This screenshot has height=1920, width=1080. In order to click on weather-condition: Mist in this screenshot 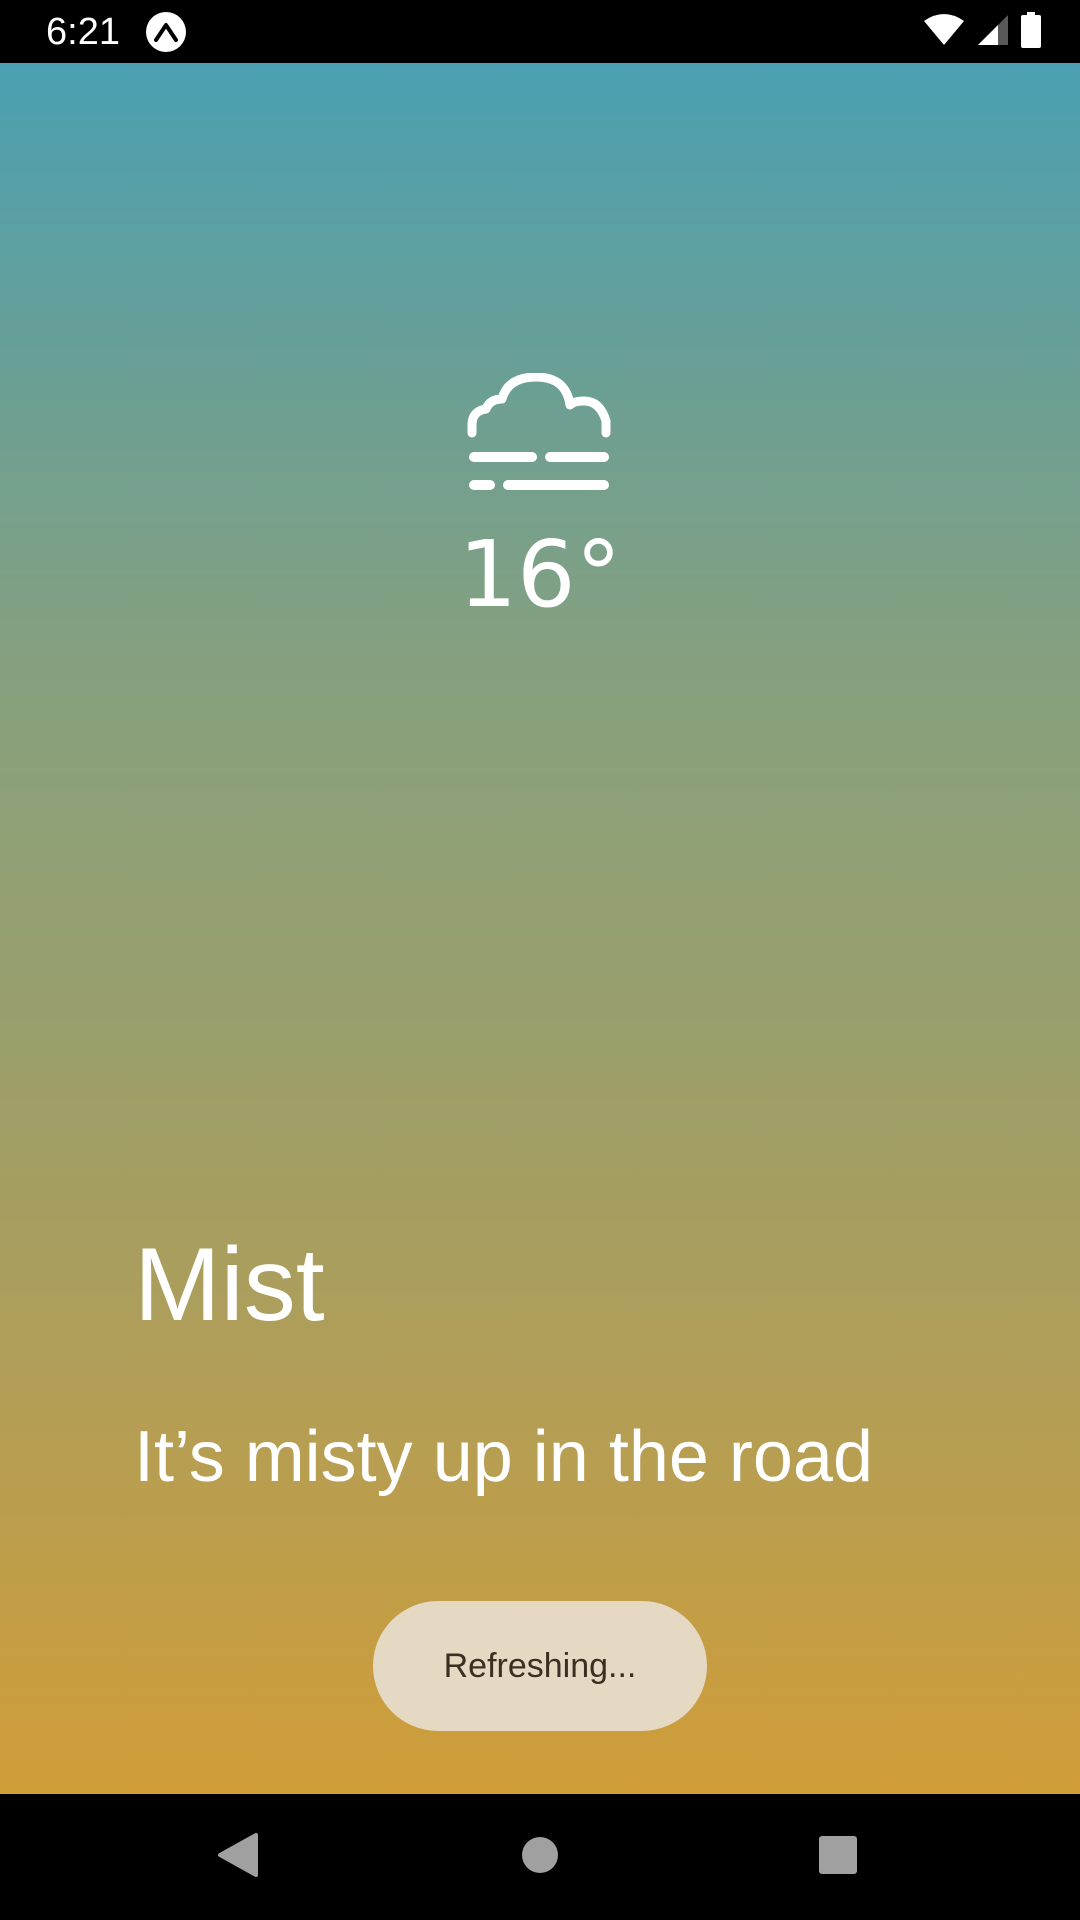, I will do `click(229, 1285)`.